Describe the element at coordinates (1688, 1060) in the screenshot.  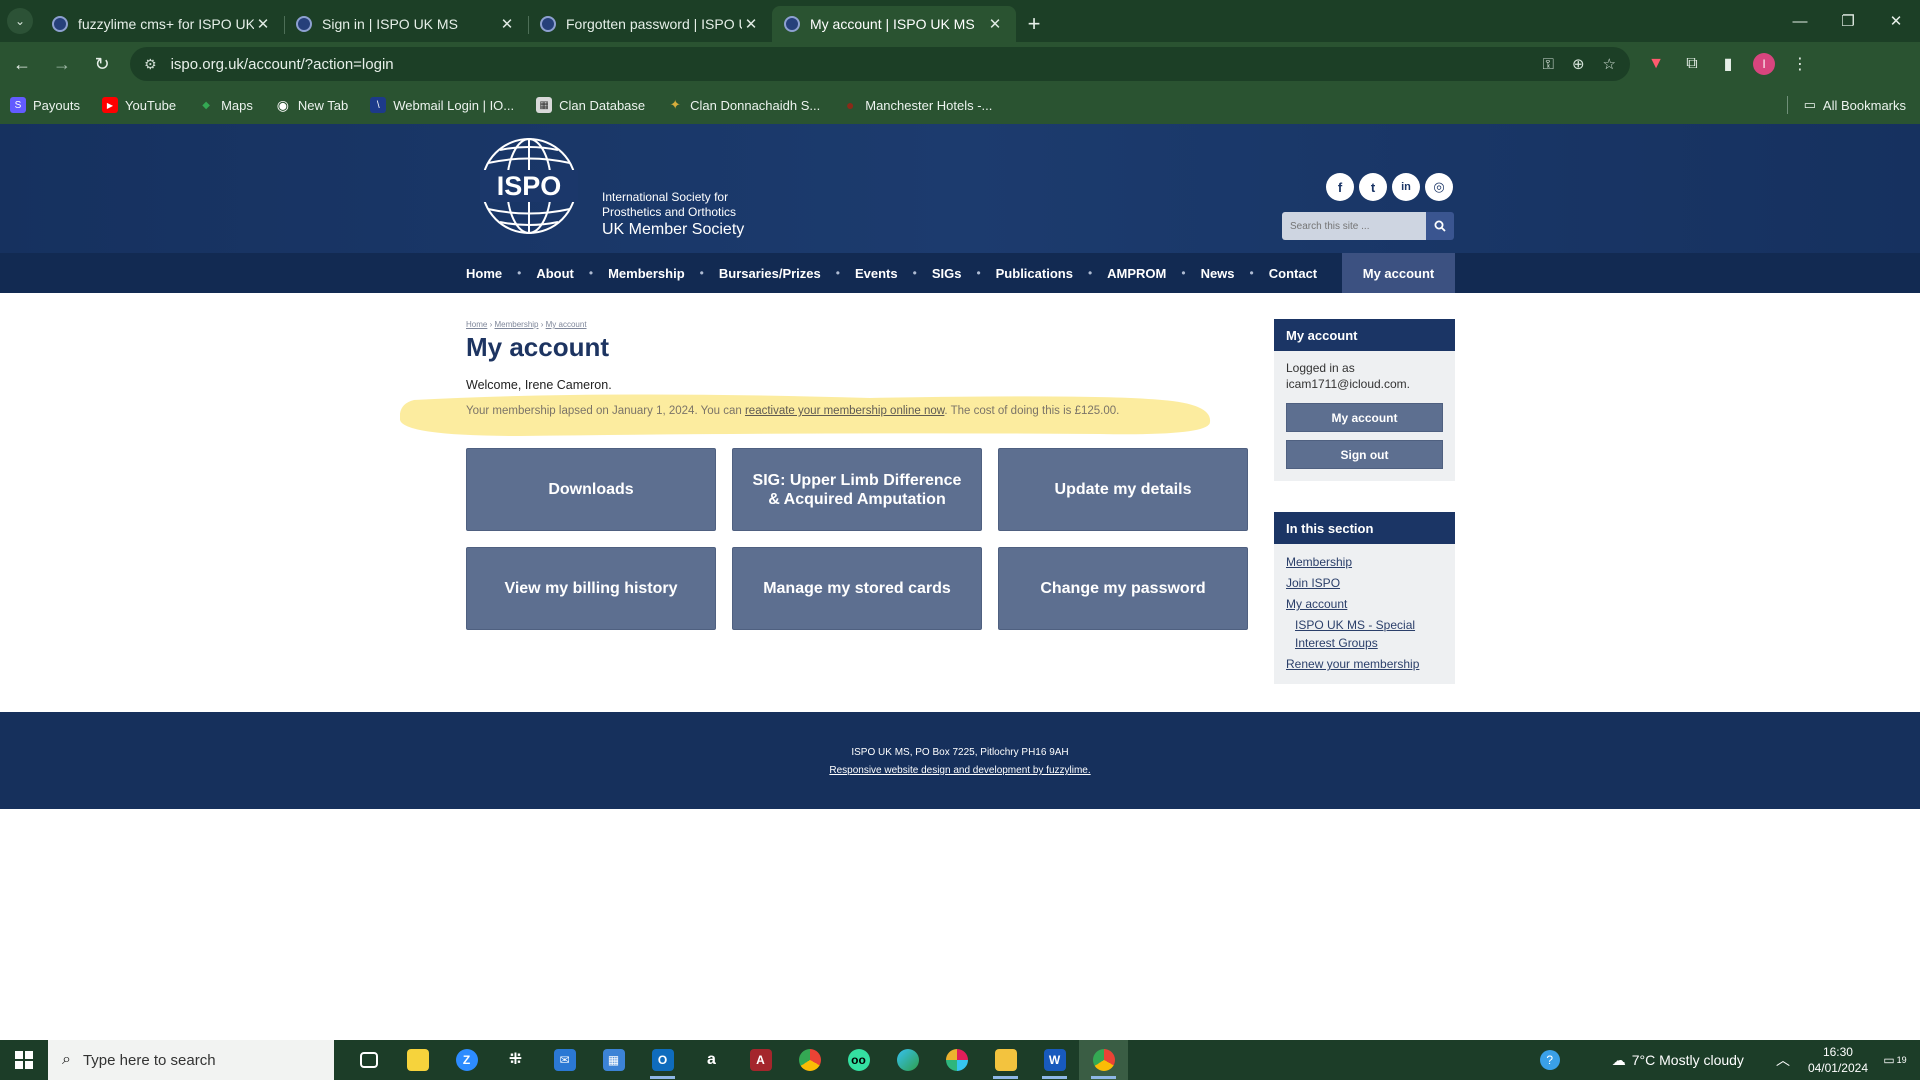
I see `weather-text: 7°C Mostly cloudy` at that location.